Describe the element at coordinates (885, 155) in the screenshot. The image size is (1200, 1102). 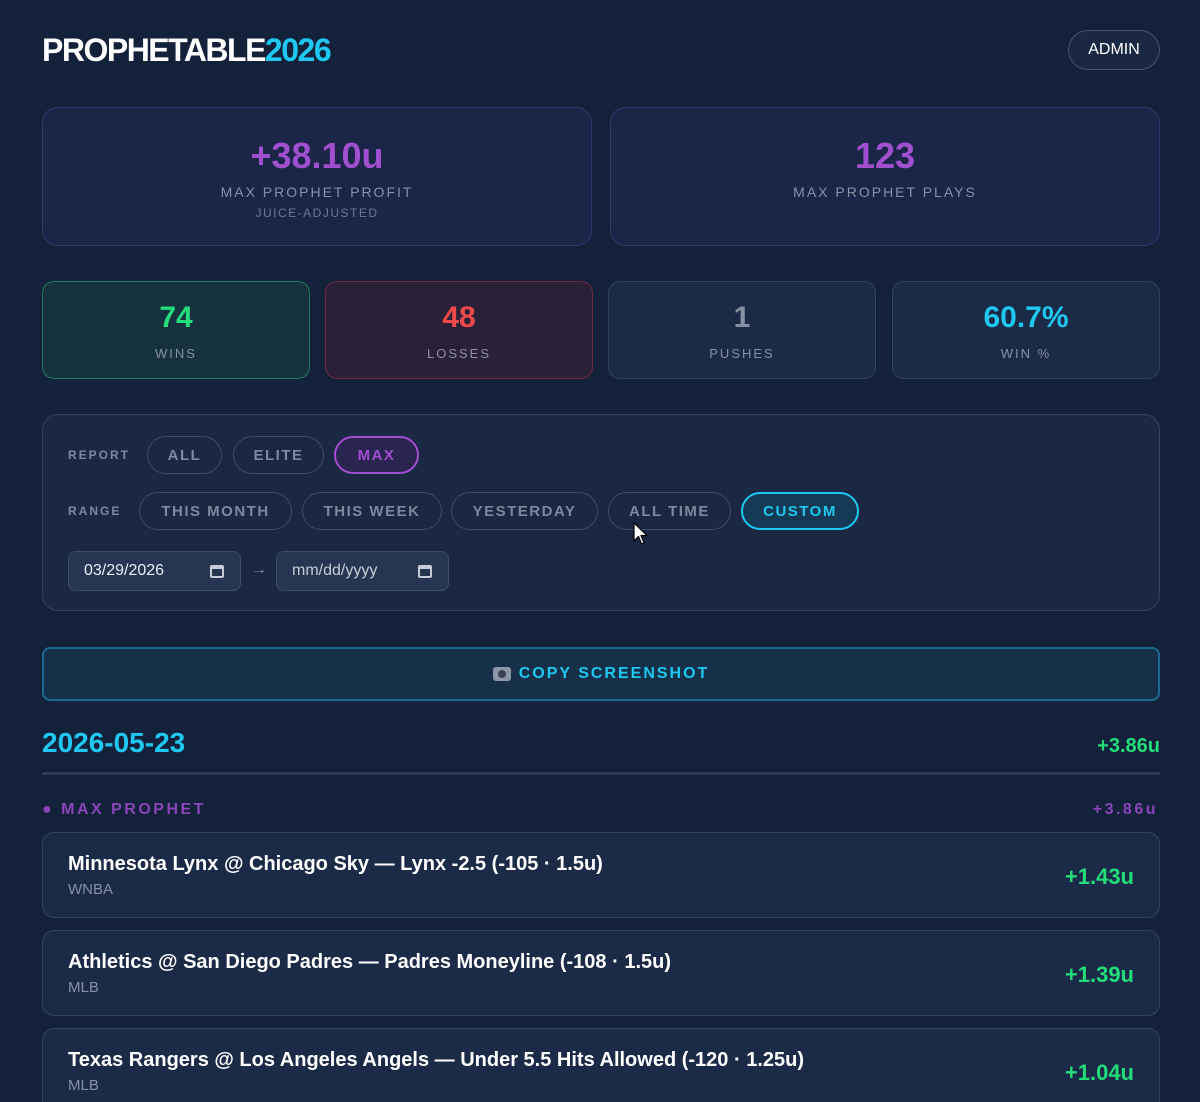
I see `plays-value: 123` at that location.